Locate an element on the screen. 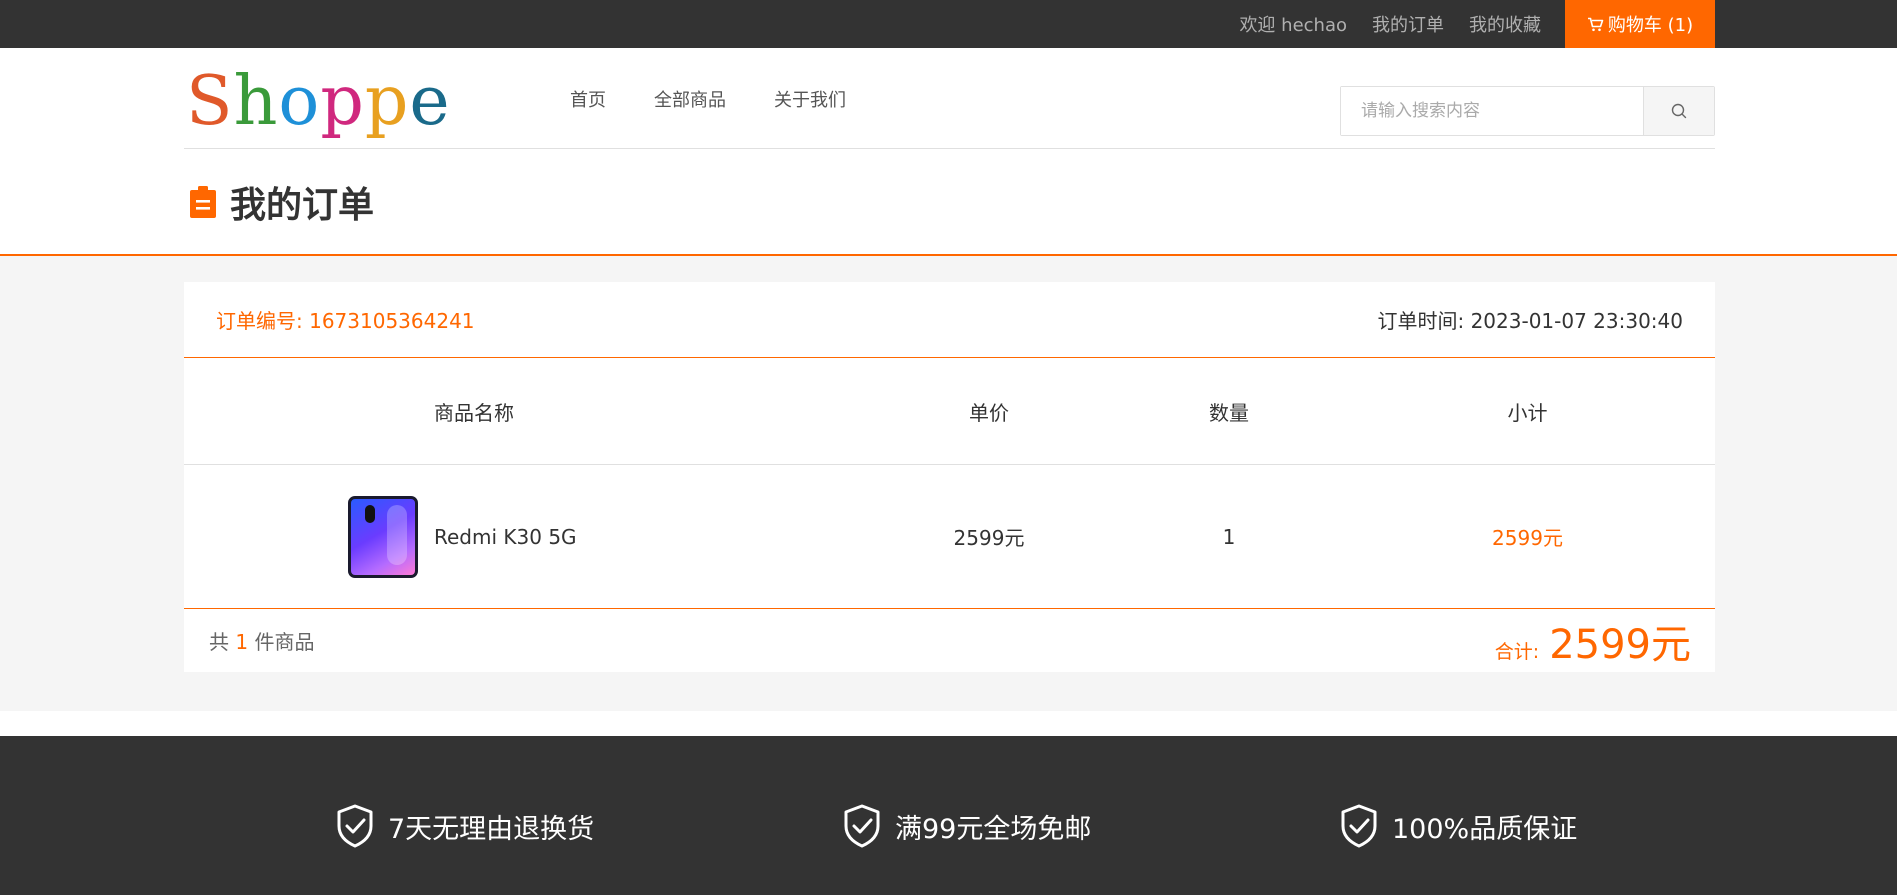 Image resolution: width=1897 pixels, height=895 pixels. shoppe-logo: Shoppe is located at coordinates (318, 102).